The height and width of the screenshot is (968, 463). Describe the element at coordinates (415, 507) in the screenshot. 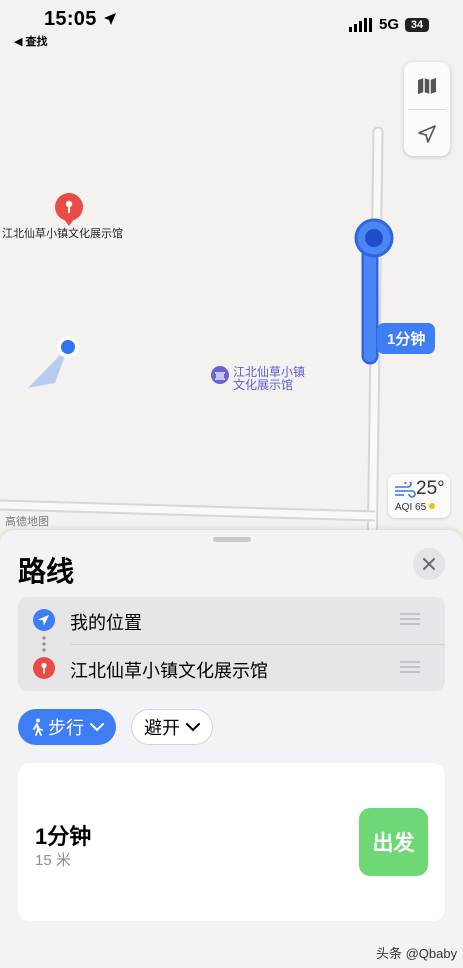

I see `weather-aqi: AQI 65` at that location.